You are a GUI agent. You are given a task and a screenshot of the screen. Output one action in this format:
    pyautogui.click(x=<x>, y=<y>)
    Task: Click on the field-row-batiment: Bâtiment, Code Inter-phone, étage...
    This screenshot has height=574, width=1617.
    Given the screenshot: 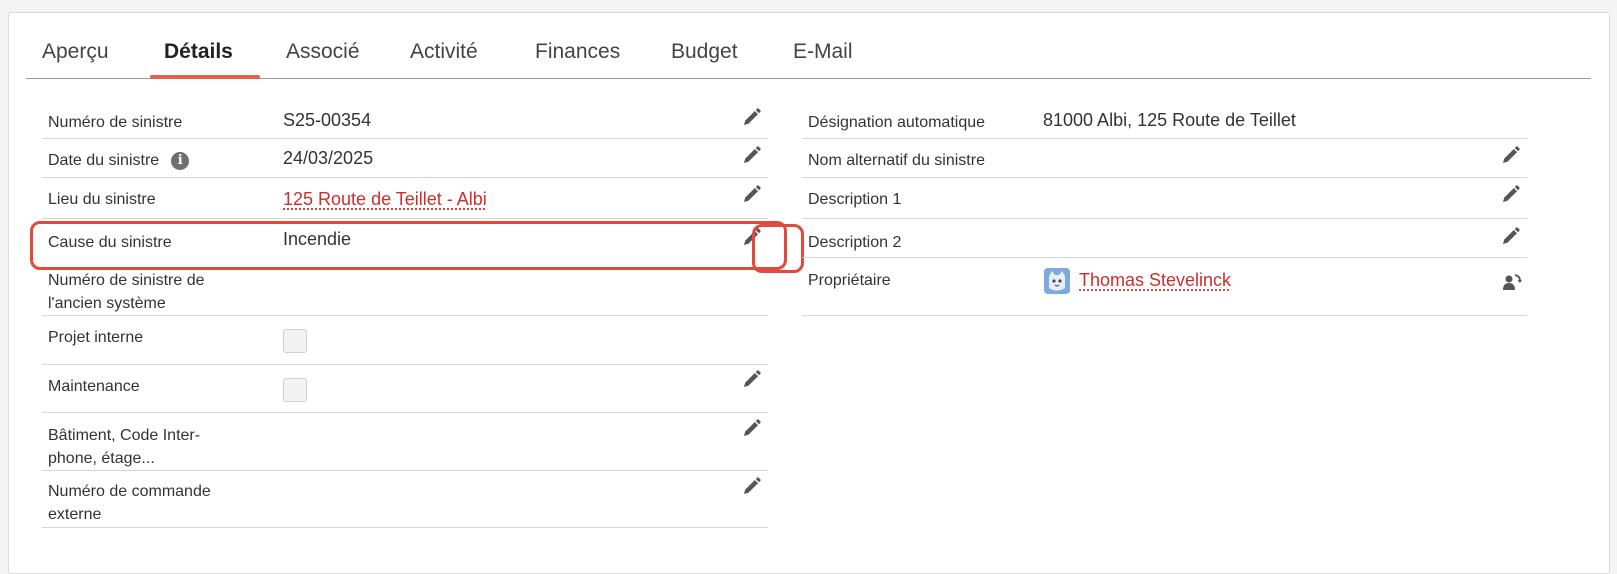 What is the action you would take?
    pyautogui.click(x=405, y=442)
    